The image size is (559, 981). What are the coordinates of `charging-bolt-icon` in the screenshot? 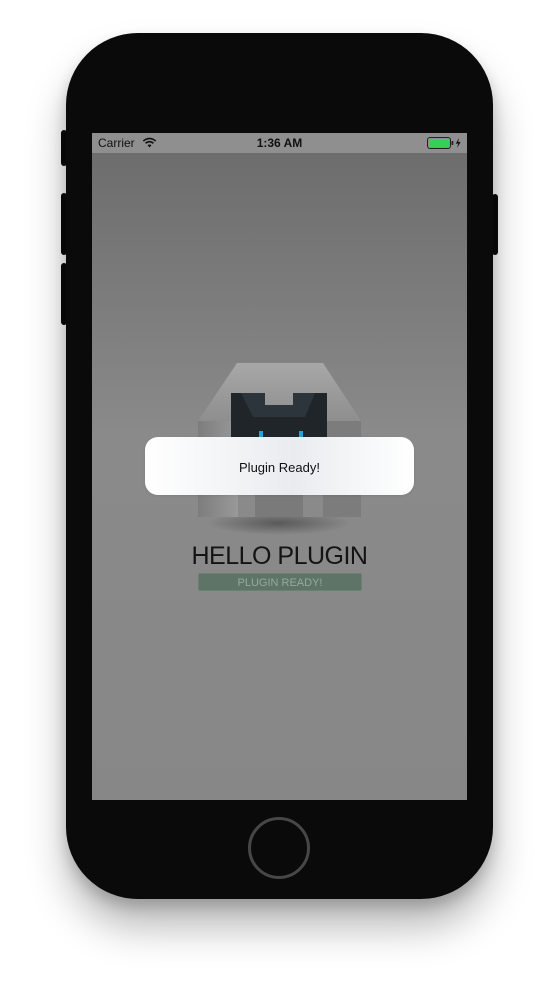 It's located at (458, 143).